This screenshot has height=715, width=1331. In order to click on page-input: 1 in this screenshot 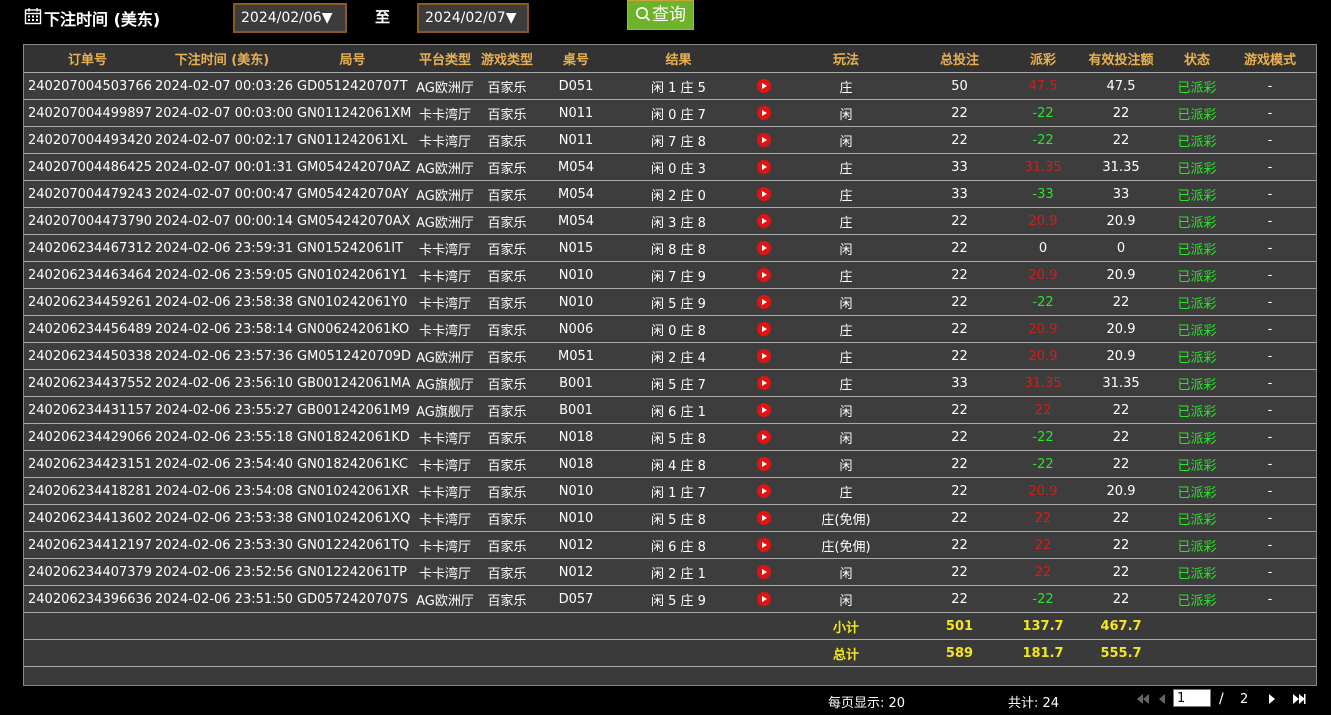, I will do `click(1192, 698)`.